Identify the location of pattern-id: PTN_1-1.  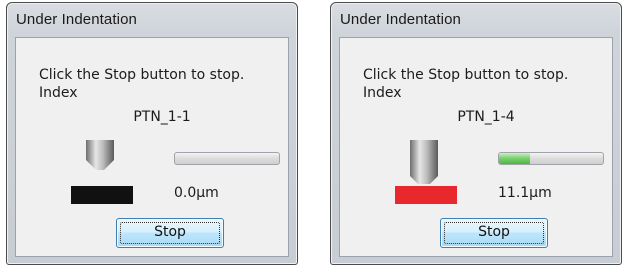
(162, 117).